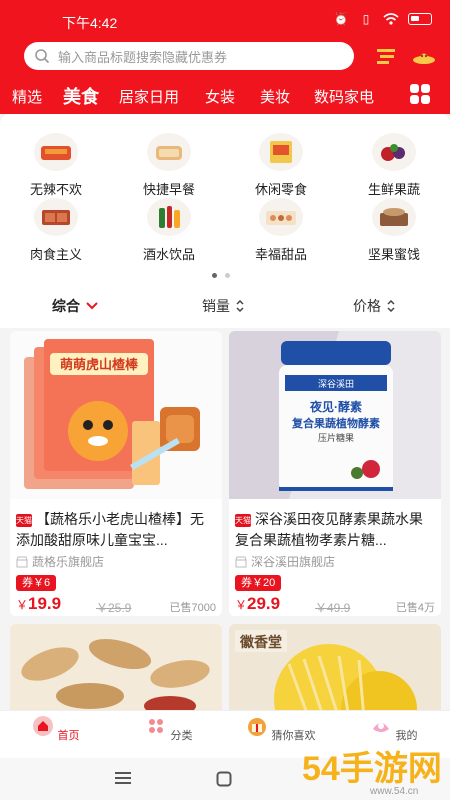 Image resolution: width=450 pixels, height=800 pixels. I want to click on spicy-food-icon, so click(56, 152).